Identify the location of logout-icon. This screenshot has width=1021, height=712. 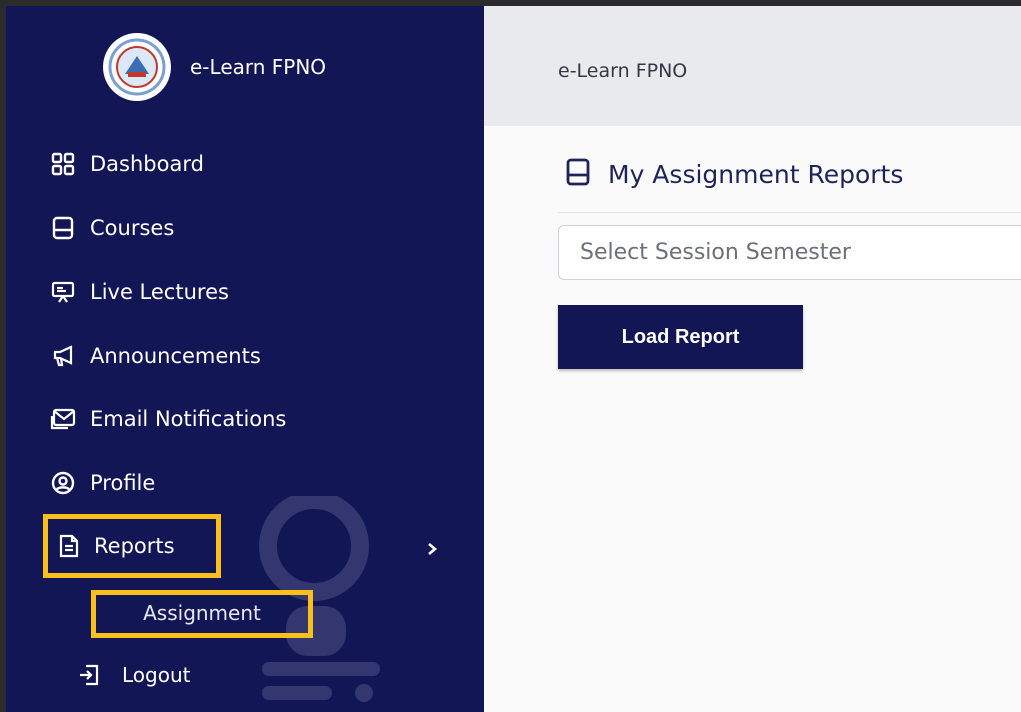
(89, 675).